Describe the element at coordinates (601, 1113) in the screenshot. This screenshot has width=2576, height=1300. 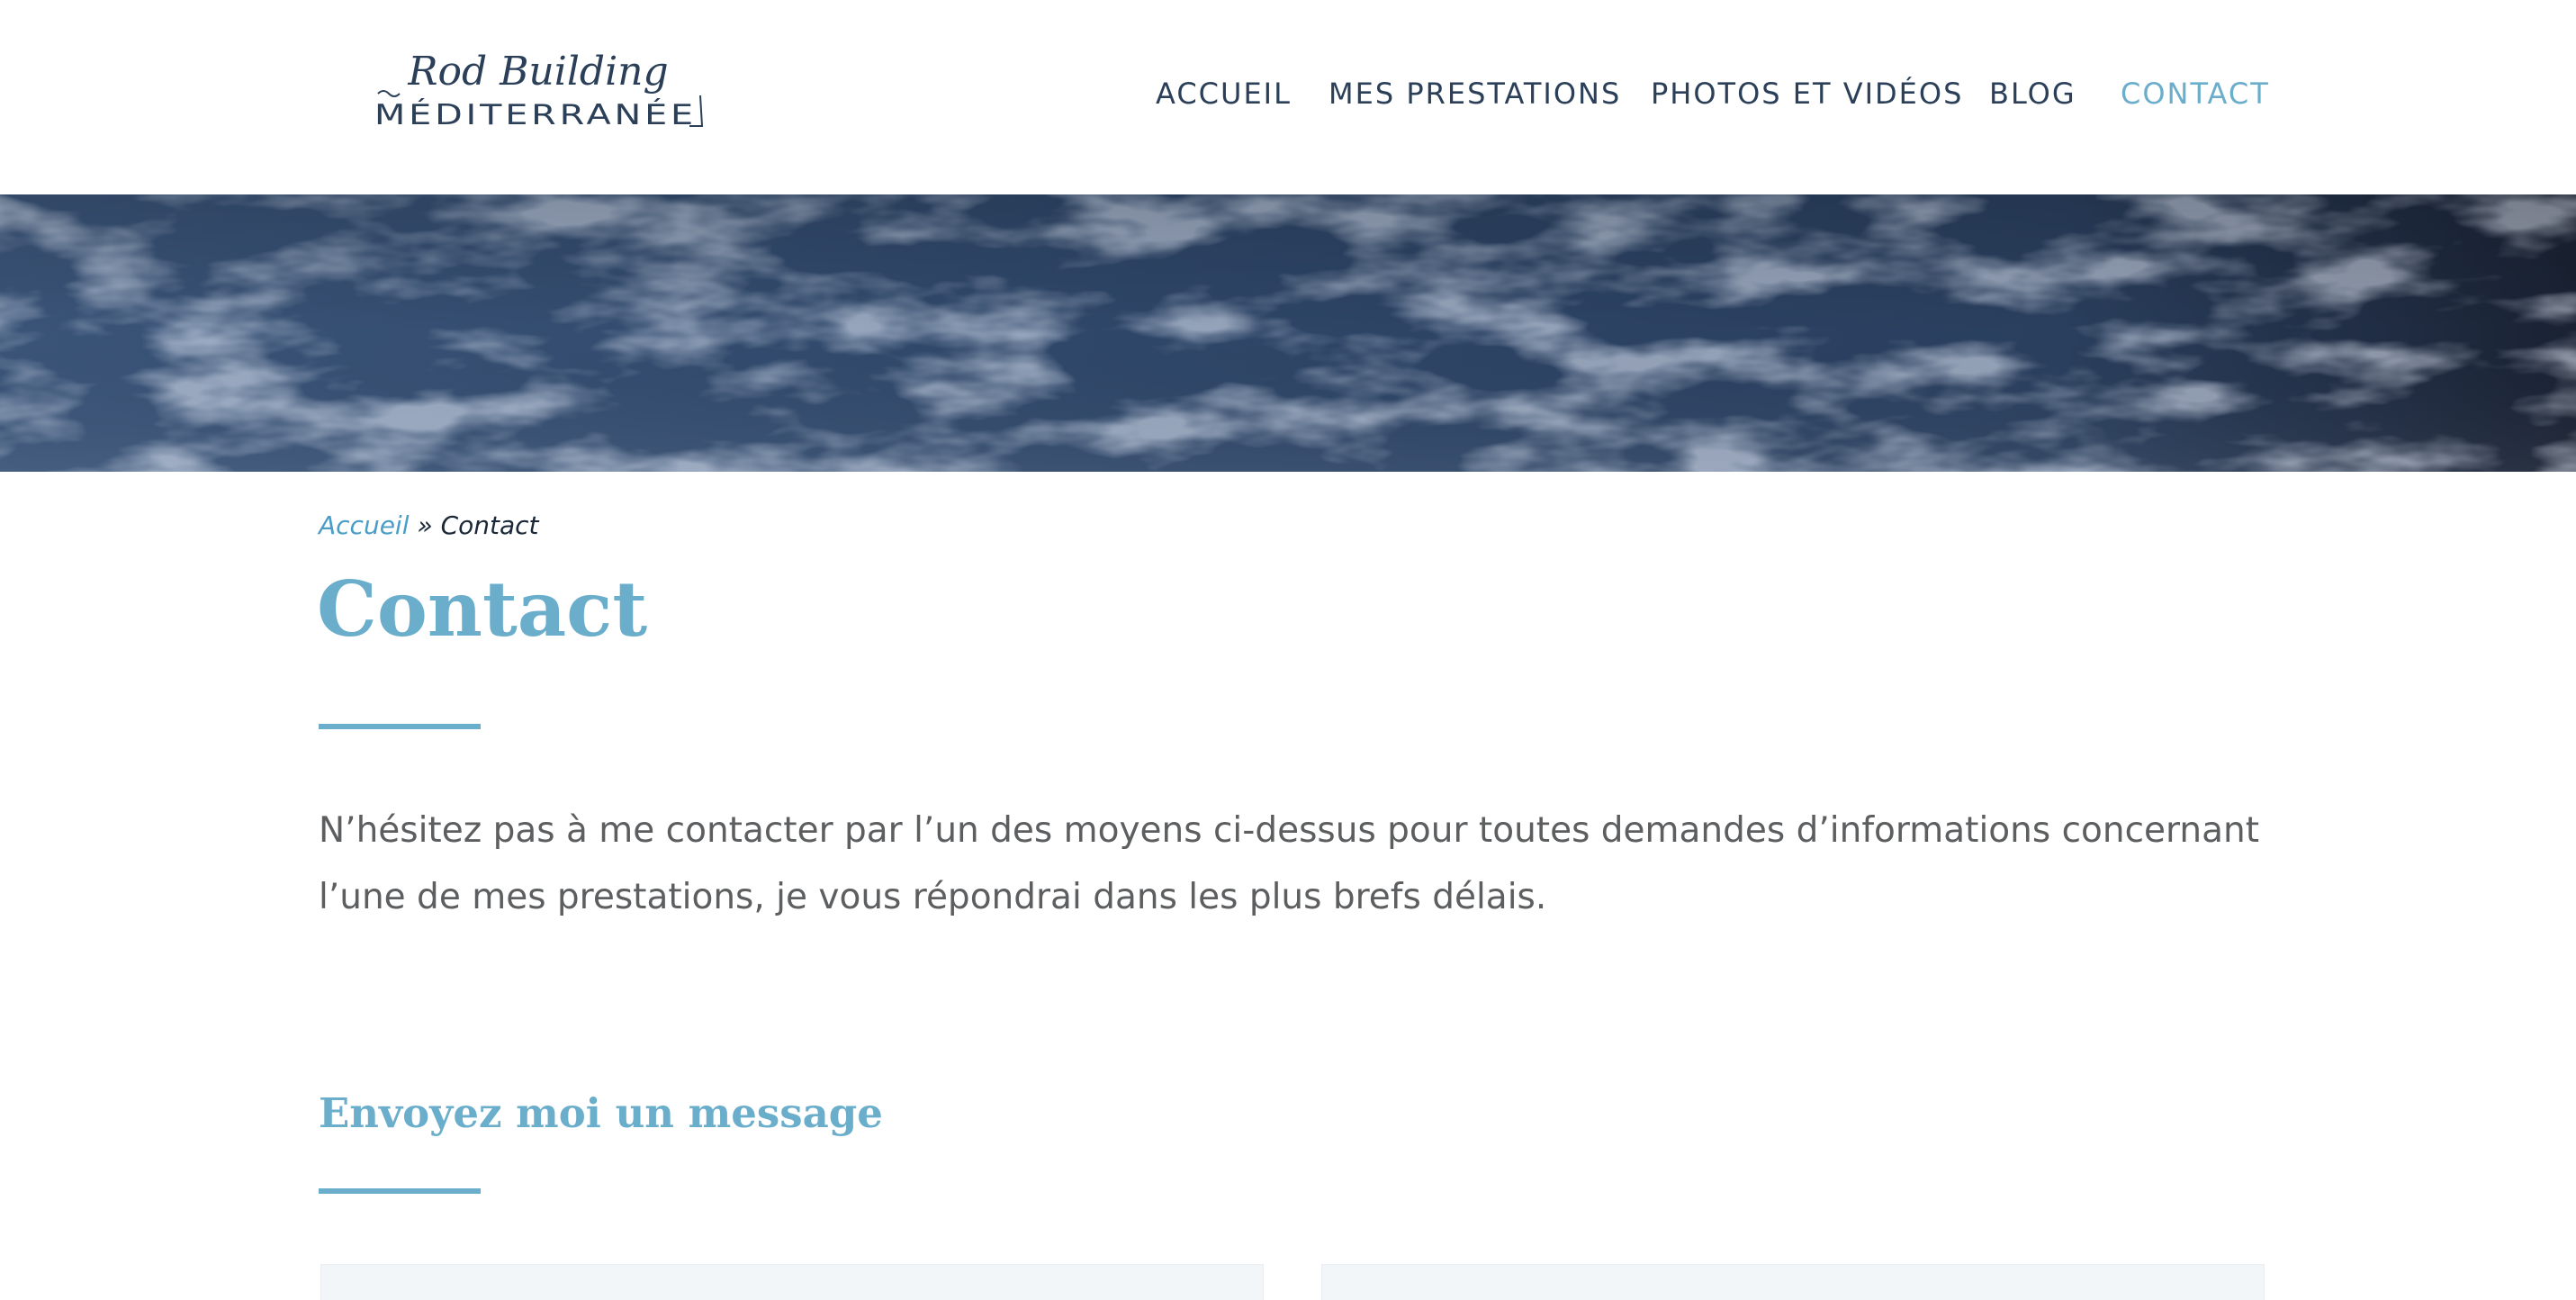
I see `form-section-title: Envoyez moi un message` at that location.